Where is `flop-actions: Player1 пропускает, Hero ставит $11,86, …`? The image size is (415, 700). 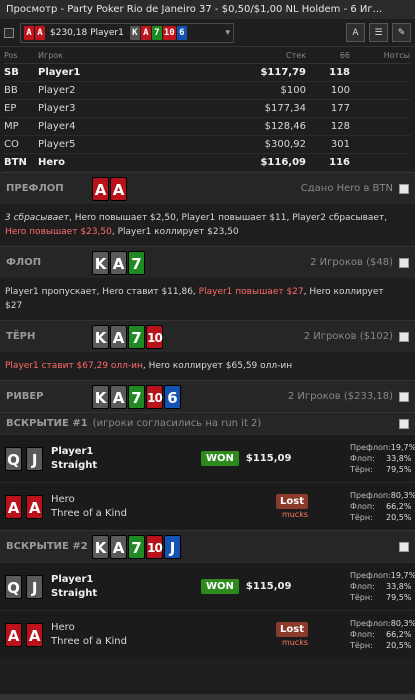
flop-actions: Player1 пропускает, Hero ставит $11,86, … is located at coordinates (207, 299).